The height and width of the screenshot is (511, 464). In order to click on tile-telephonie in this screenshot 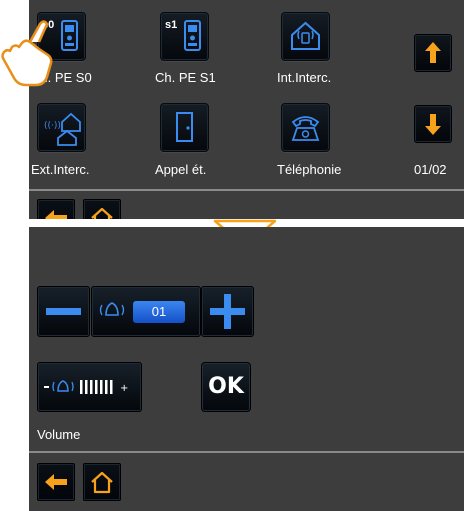, I will do `click(305, 127)`.